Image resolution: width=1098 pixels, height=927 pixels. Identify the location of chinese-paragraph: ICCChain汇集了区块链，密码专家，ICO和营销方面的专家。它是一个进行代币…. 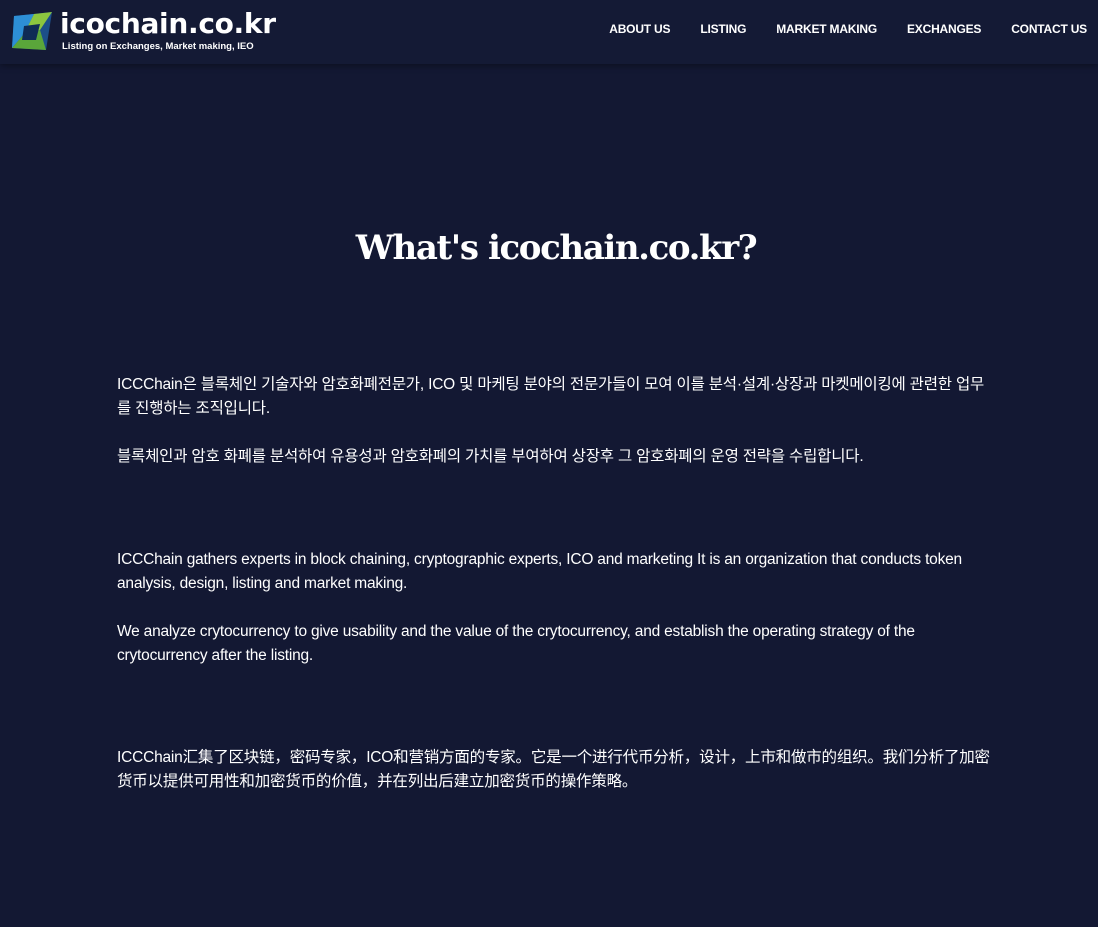
(553, 769).